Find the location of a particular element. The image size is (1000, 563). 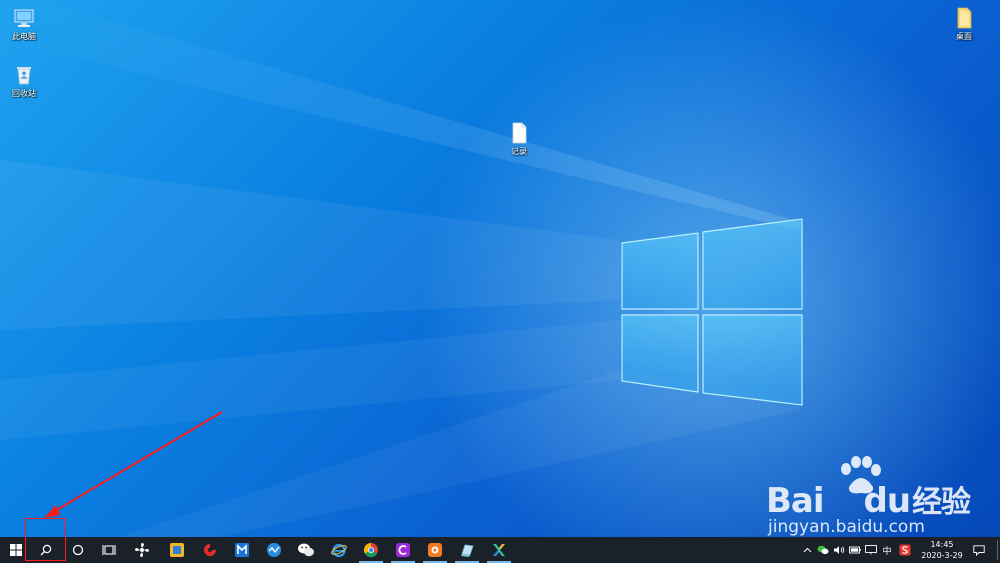

folder-icon is located at coordinates (964, 18).